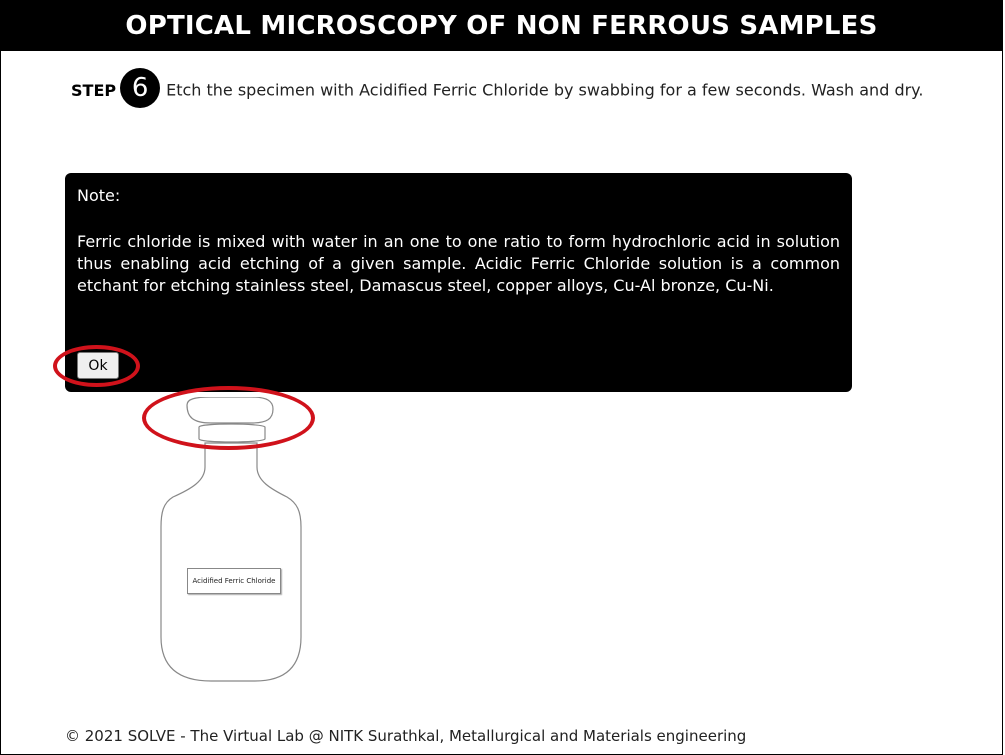 This screenshot has height=755, width=1005. What do you see at coordinates (99, 195) in the screenshot?
I see `note-title: Note:` at bounding box center [99, 195].